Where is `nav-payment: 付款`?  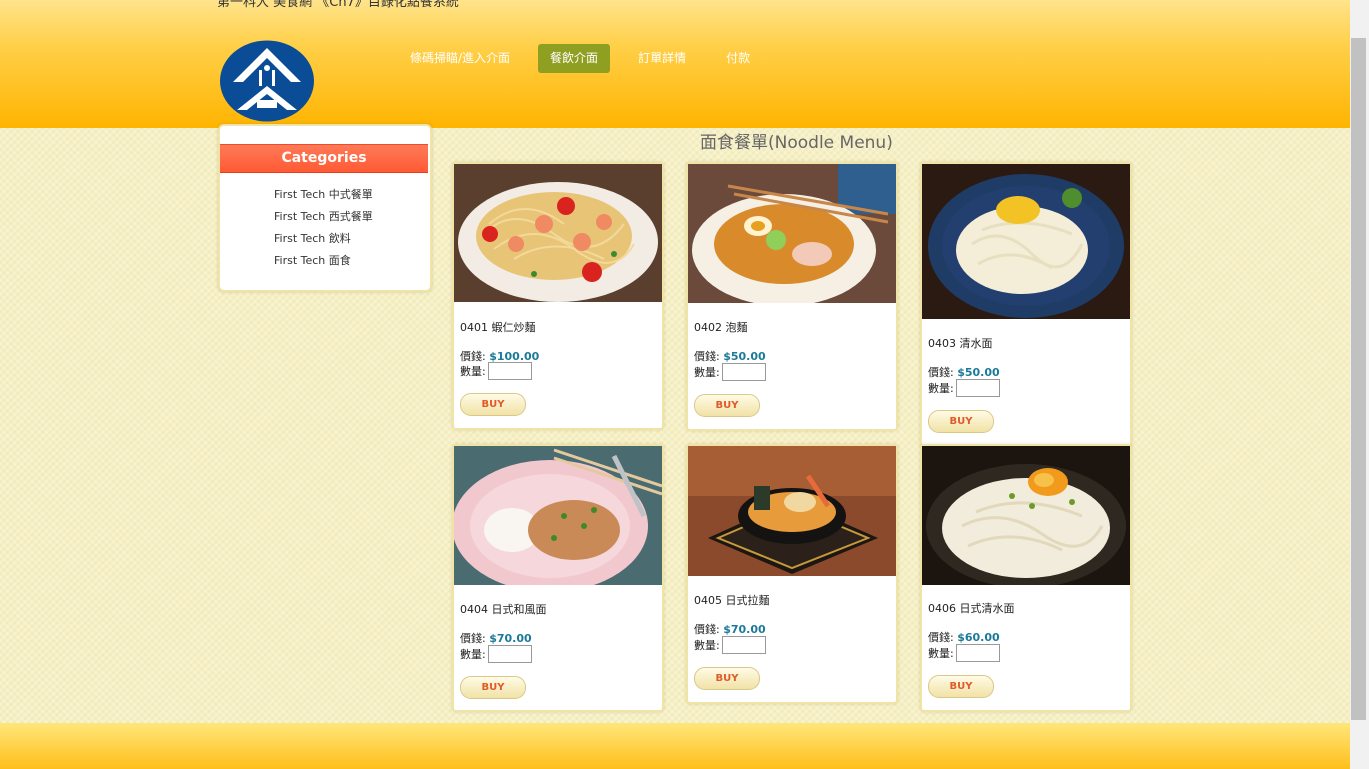 nav-payment: 付款 is located at coordinates (738, 58).